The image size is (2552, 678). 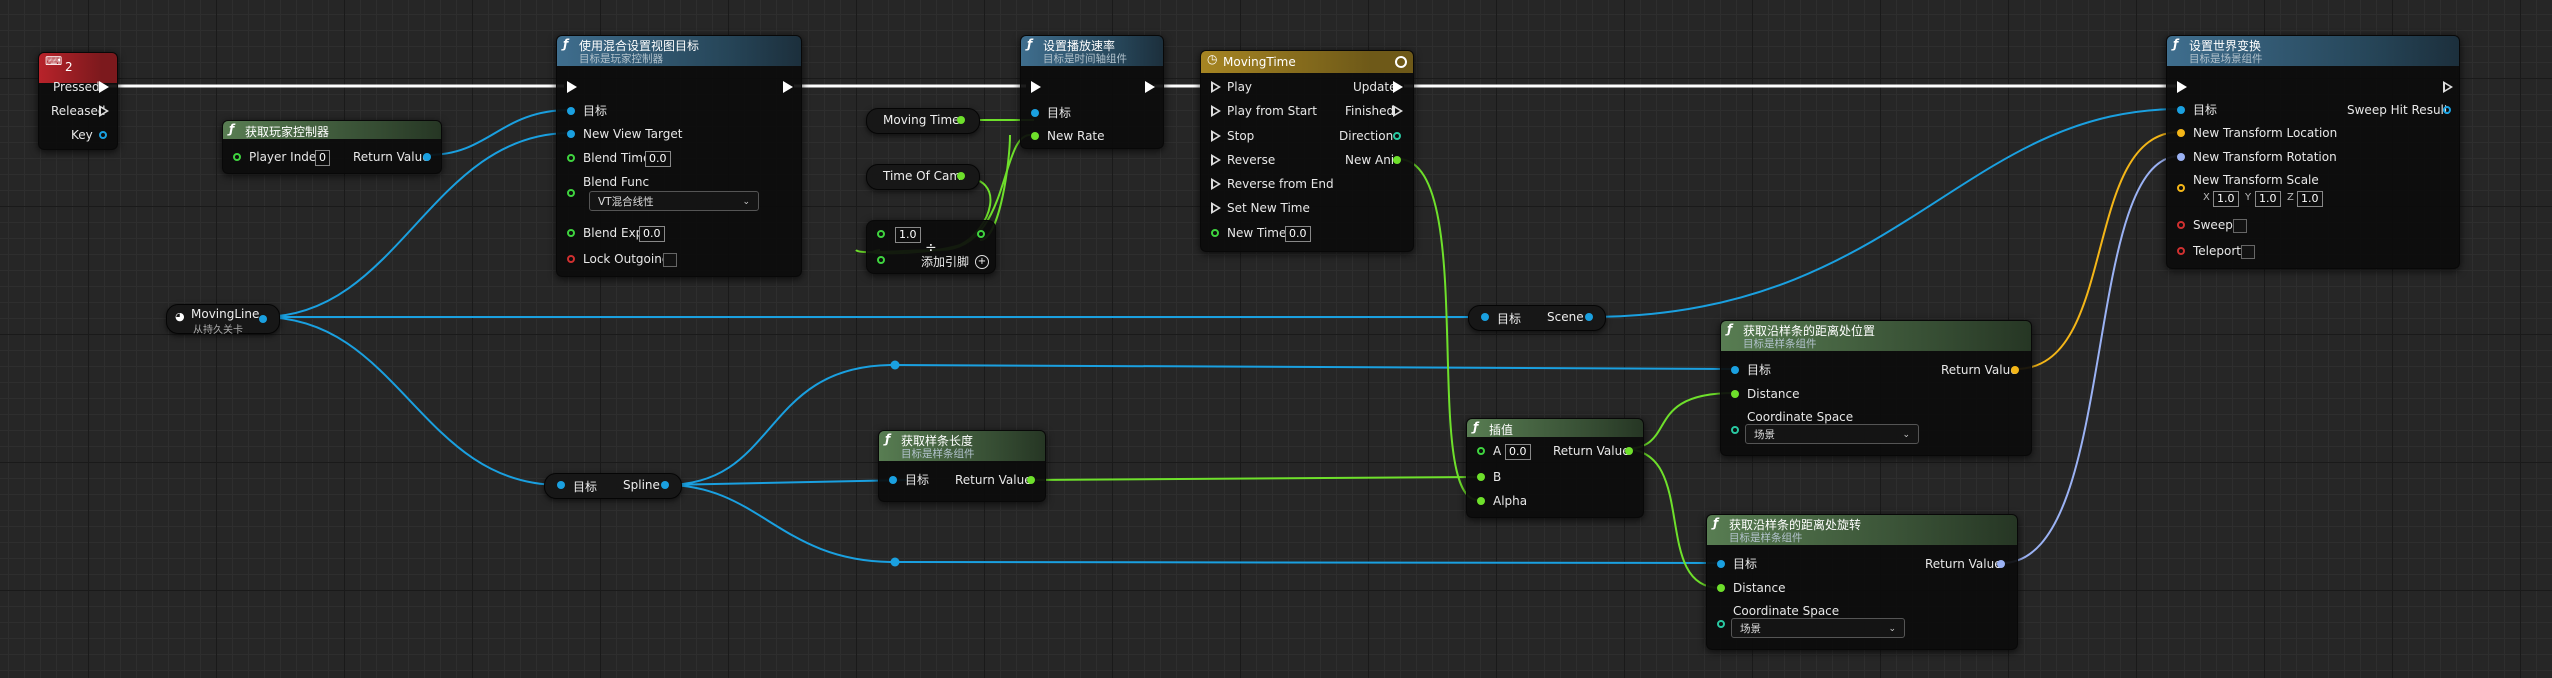 I want to click on new-time-pin, so click(x=1215, y=233).